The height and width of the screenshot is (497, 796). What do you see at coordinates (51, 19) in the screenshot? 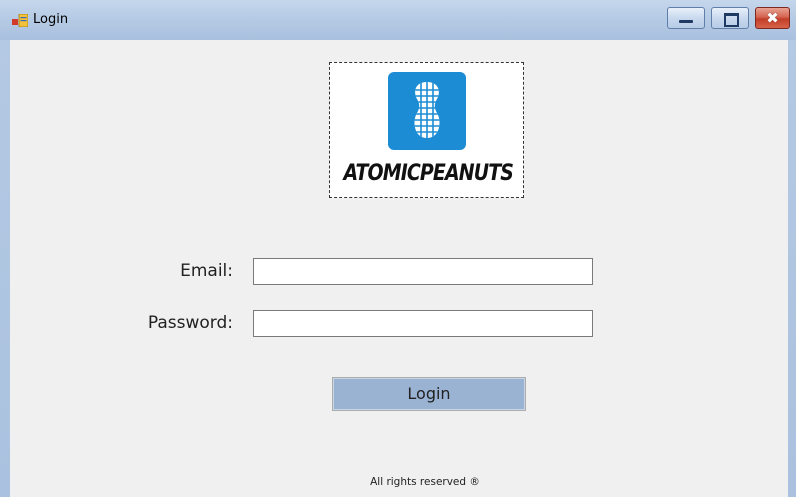
I see `window-title: Login` at bounding box center [51, 19].